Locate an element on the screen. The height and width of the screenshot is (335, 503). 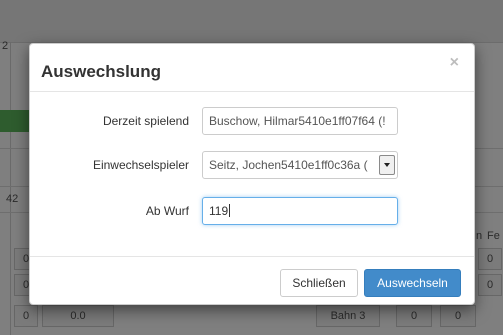
dialog-footer: Schließen Auswechseln is located at coordinates (252, 281).